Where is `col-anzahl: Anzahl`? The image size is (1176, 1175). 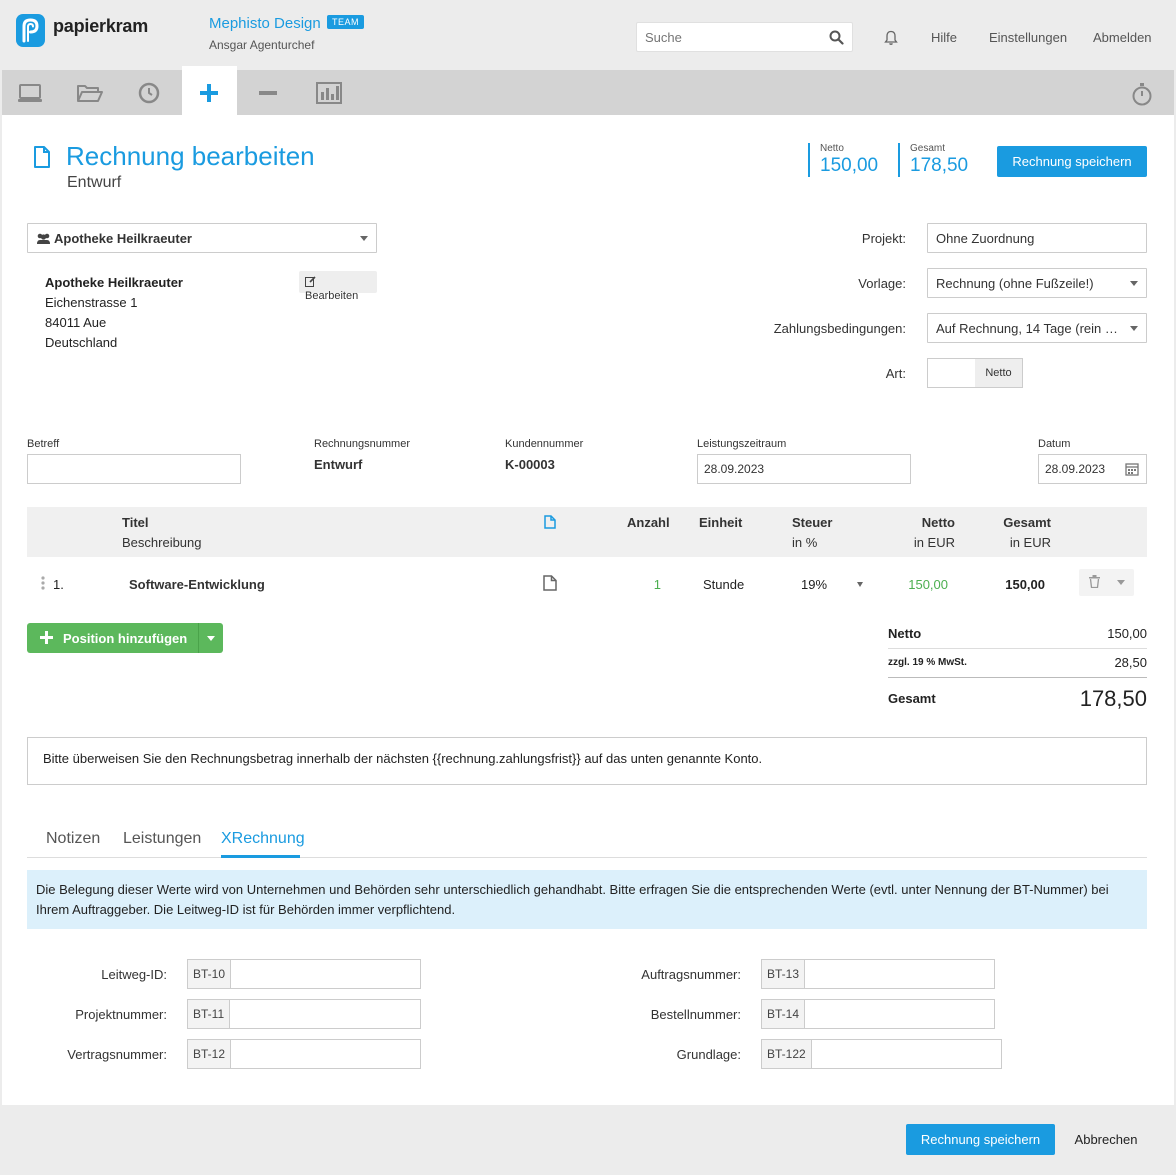
col-anzahl: Anzahl is located at coordinates (648, 522).